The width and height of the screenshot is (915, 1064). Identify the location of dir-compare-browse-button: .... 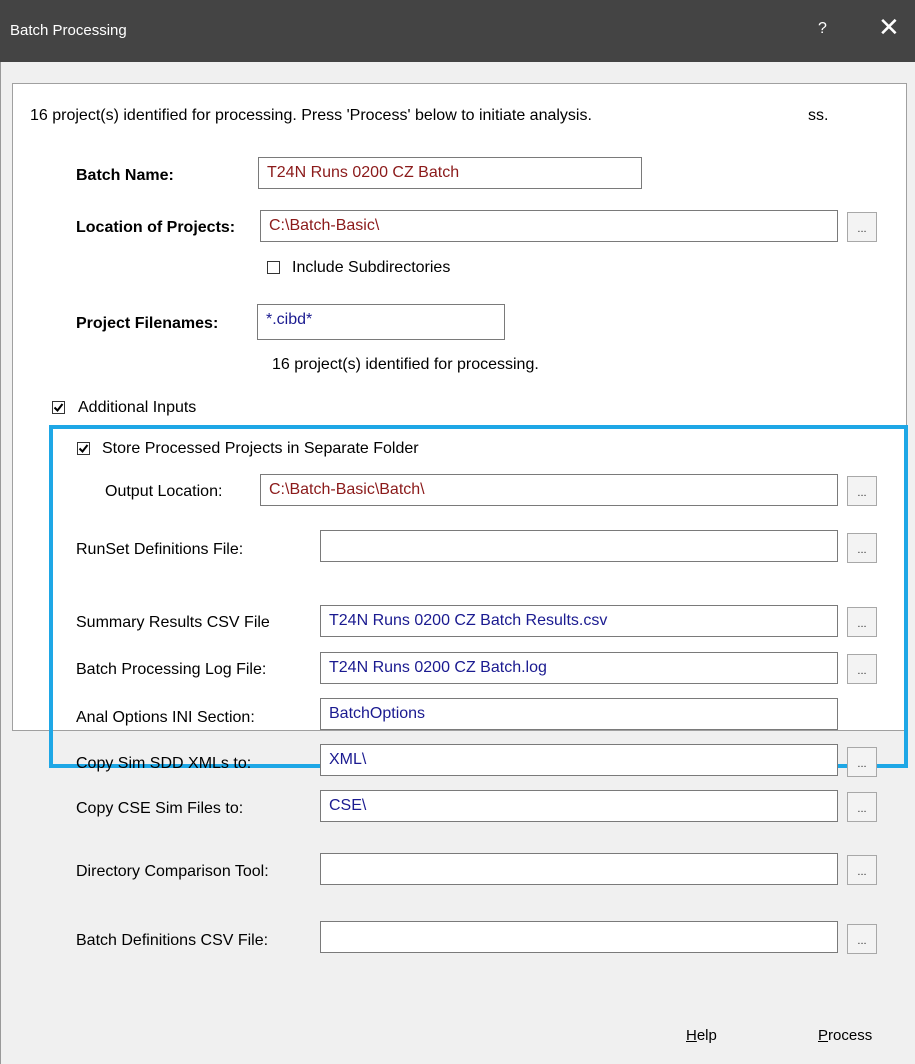
(862, 870).